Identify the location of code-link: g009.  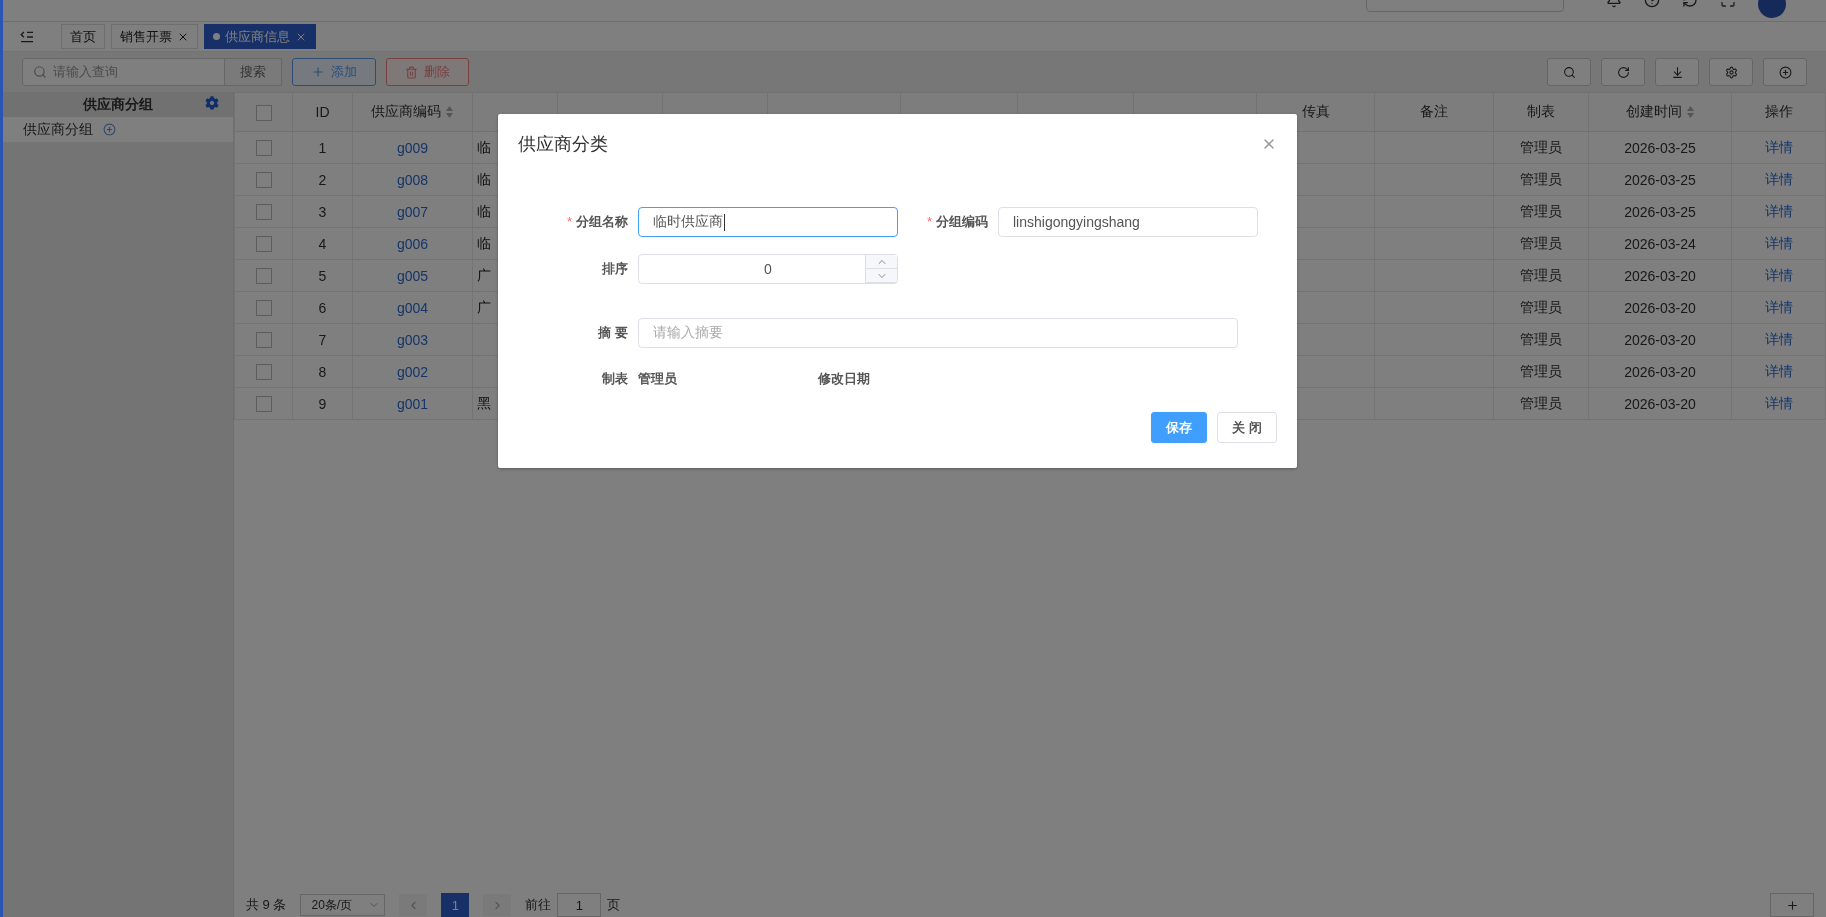
(412, 147).